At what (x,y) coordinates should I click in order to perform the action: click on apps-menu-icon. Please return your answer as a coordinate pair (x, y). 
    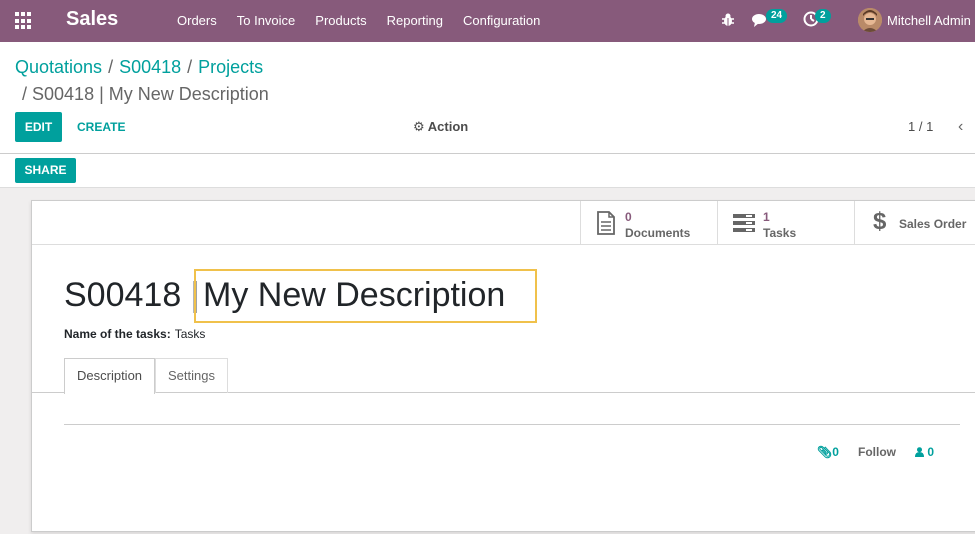
    Looking at the image, I should click on (24, 21).